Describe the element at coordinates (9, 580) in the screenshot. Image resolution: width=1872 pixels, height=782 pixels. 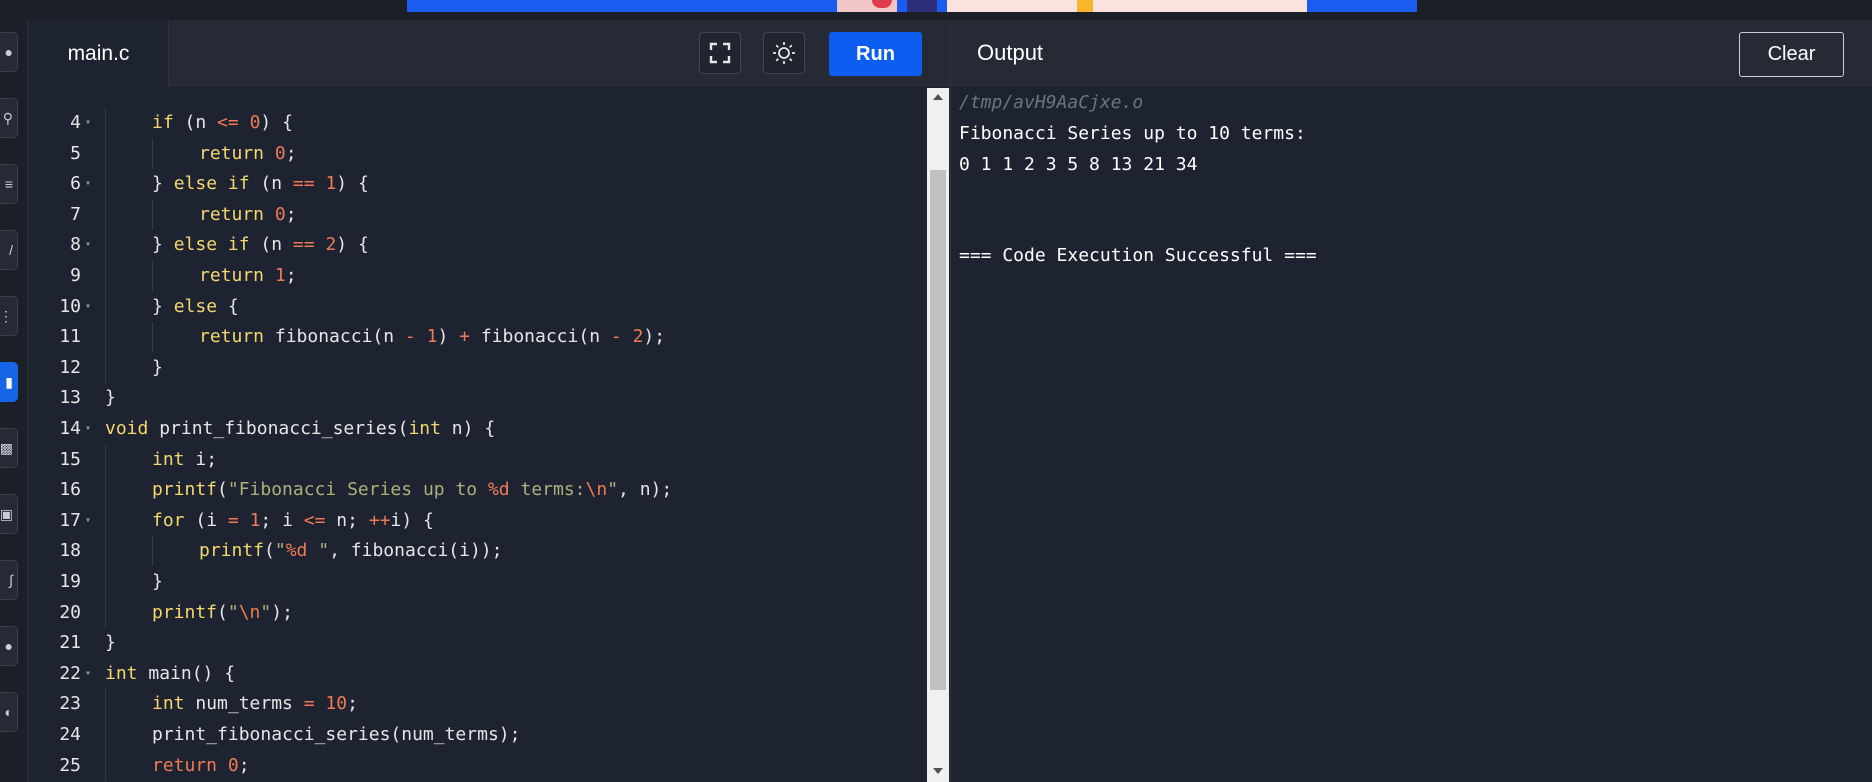
I see `rail-button-js: ∫` at that location.